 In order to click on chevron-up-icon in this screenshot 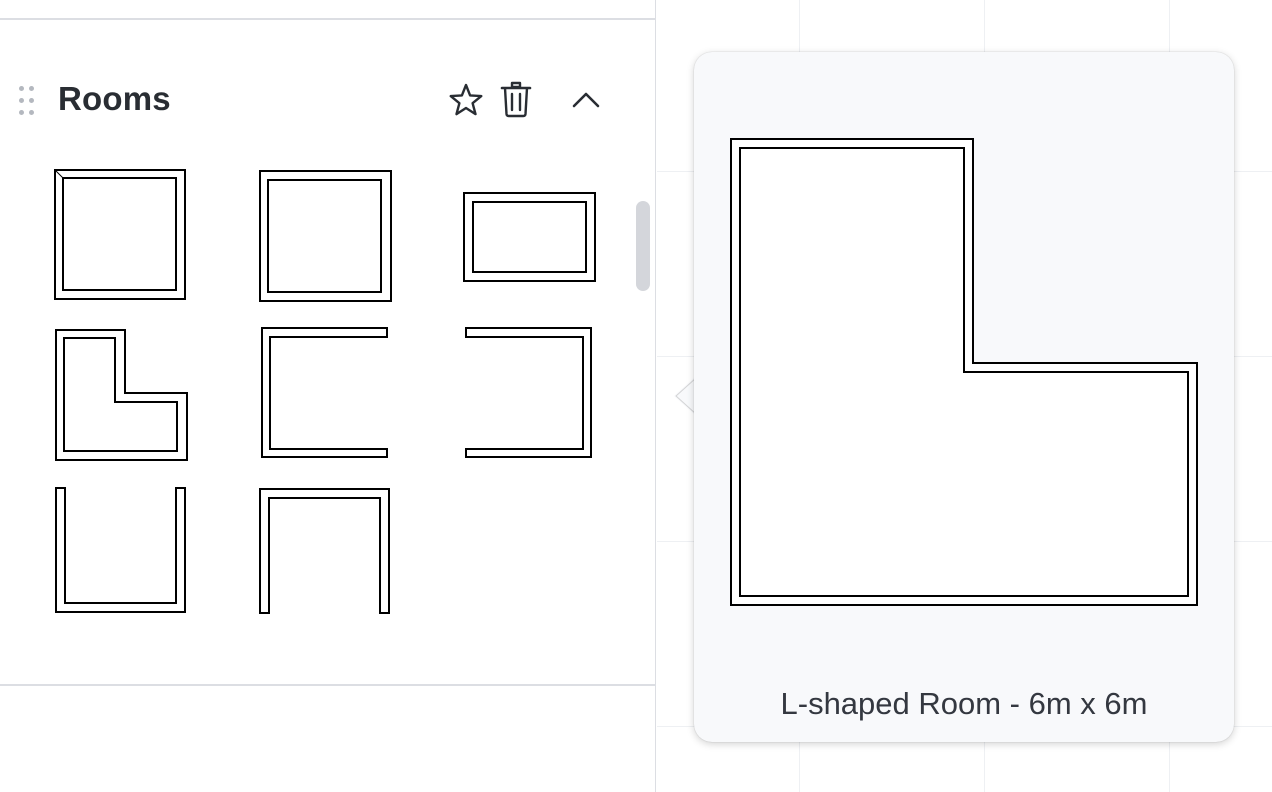, I will do `click(586, 100)`.